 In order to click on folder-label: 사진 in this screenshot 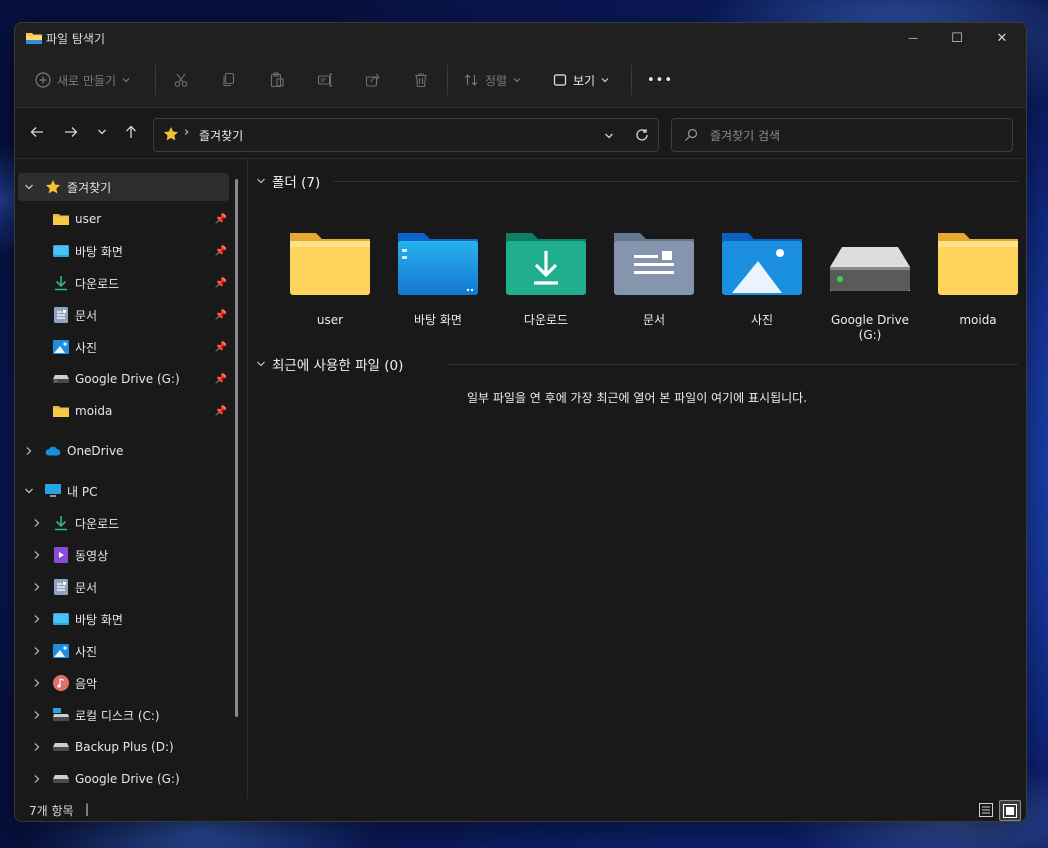, I will do `click(762, 320)`.